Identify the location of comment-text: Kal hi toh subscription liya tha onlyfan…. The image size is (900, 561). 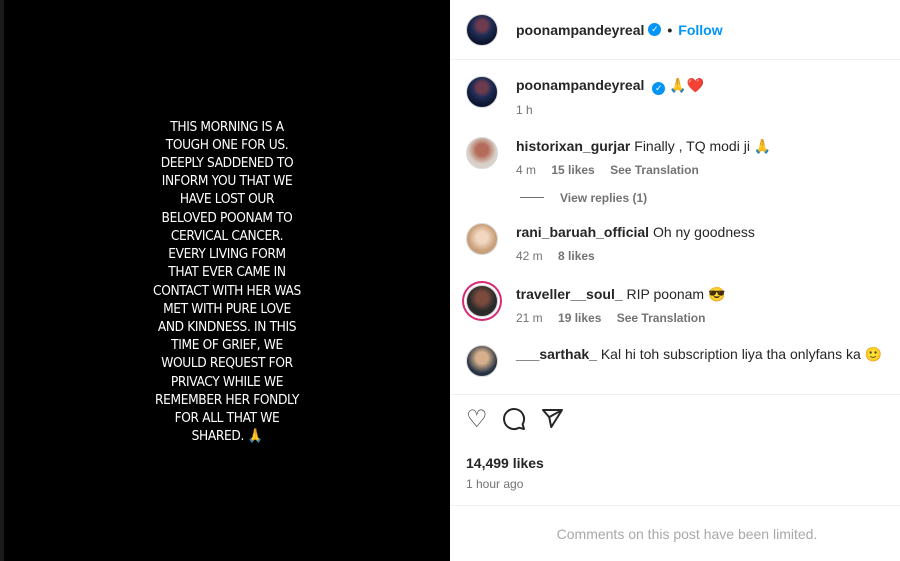
(741, 353).